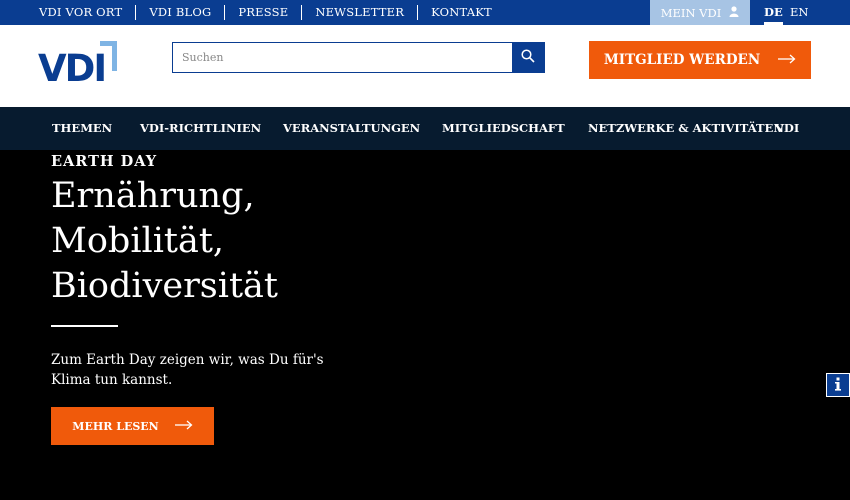 Image resolution: width=850 pixels, height=500 pixels. What do you see at coordinates (359, 12) in the screenshot?
I see `link-newsletter: NEWSLETTER` at bounding box center [359, 12].